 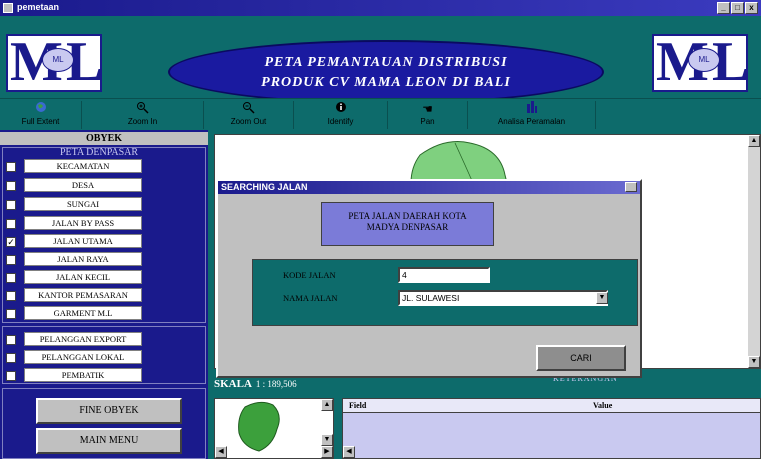 I want to click on right-logo: ML ML, so click(x=700, y=63).